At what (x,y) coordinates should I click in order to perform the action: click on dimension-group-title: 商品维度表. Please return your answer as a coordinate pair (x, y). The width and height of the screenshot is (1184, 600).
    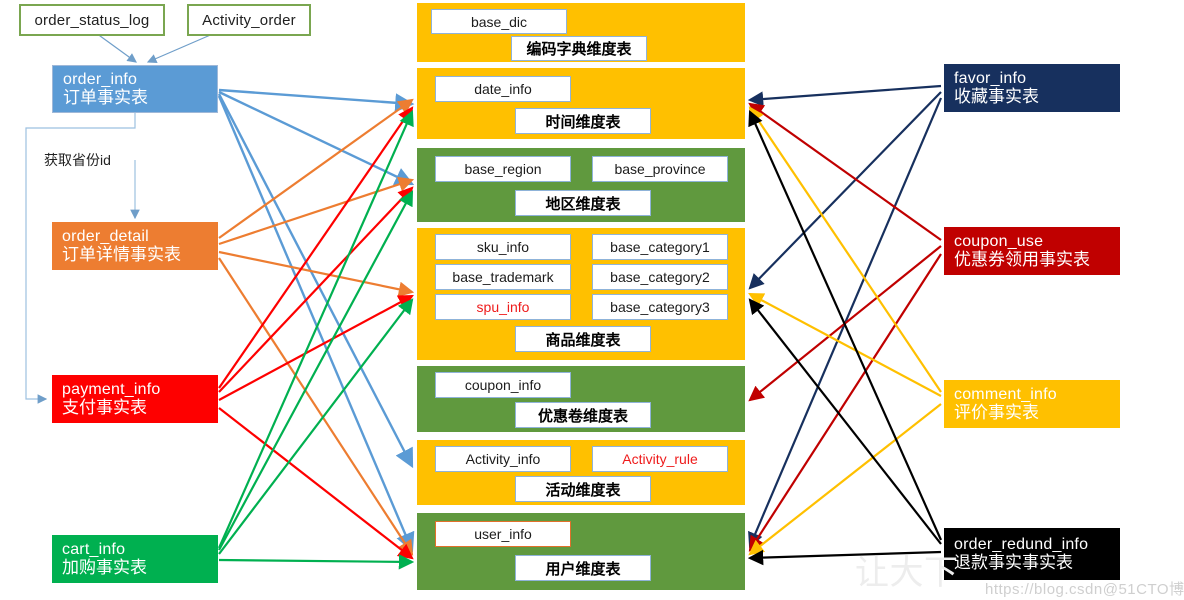
    Looking at the image, I should click on (583, 339).